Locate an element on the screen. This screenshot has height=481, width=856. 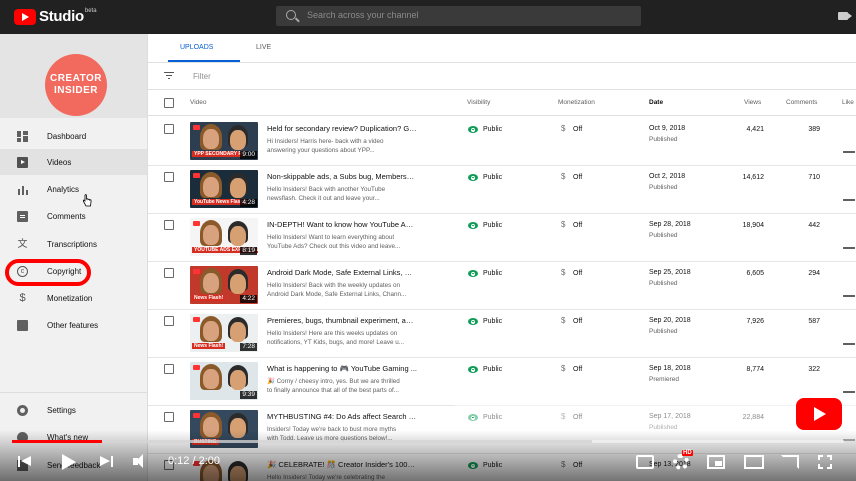
channel-avatar: CREATOR INSIDER is located at coordinates (76, 85).